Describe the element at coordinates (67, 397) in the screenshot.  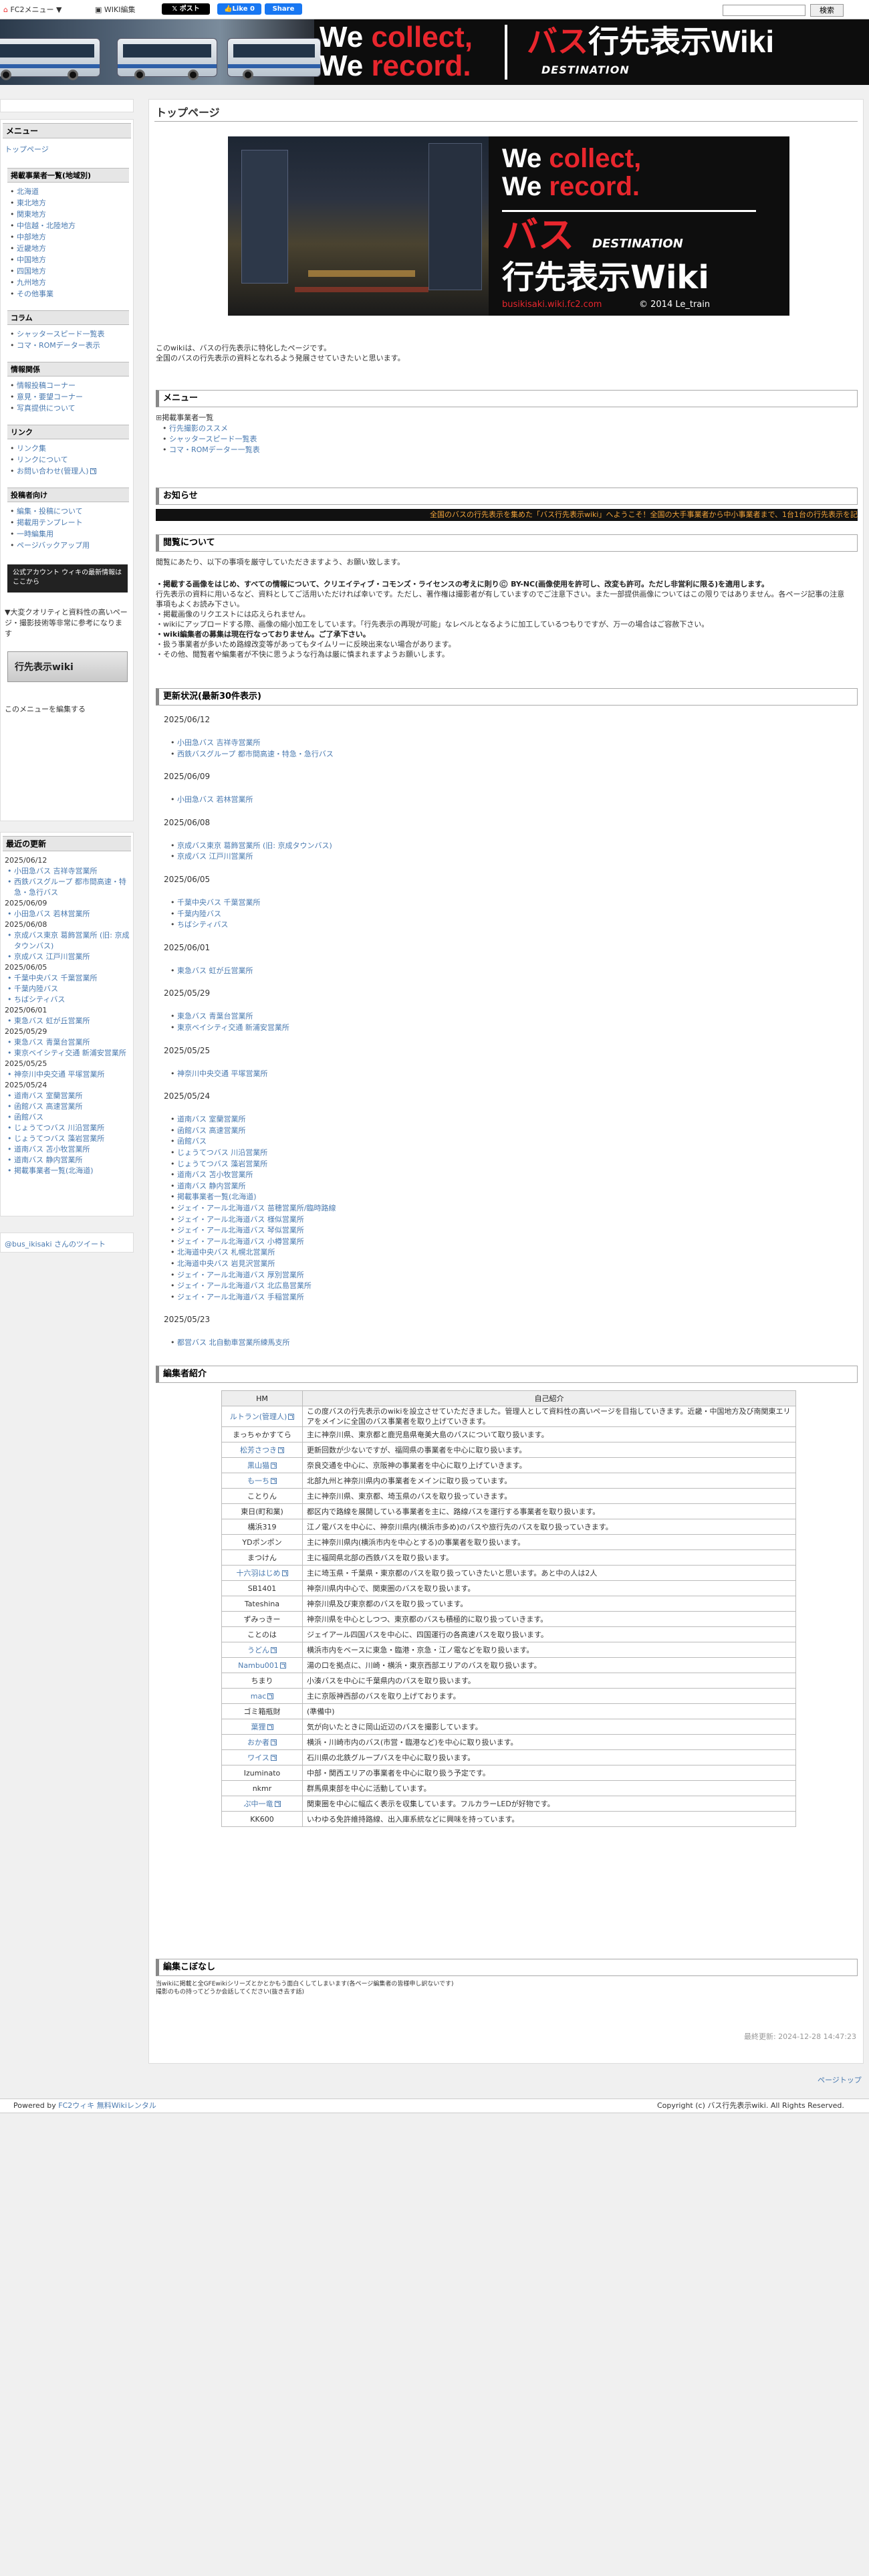
I see `sidebar-item-info: 意見・要望コーナー` at that location.